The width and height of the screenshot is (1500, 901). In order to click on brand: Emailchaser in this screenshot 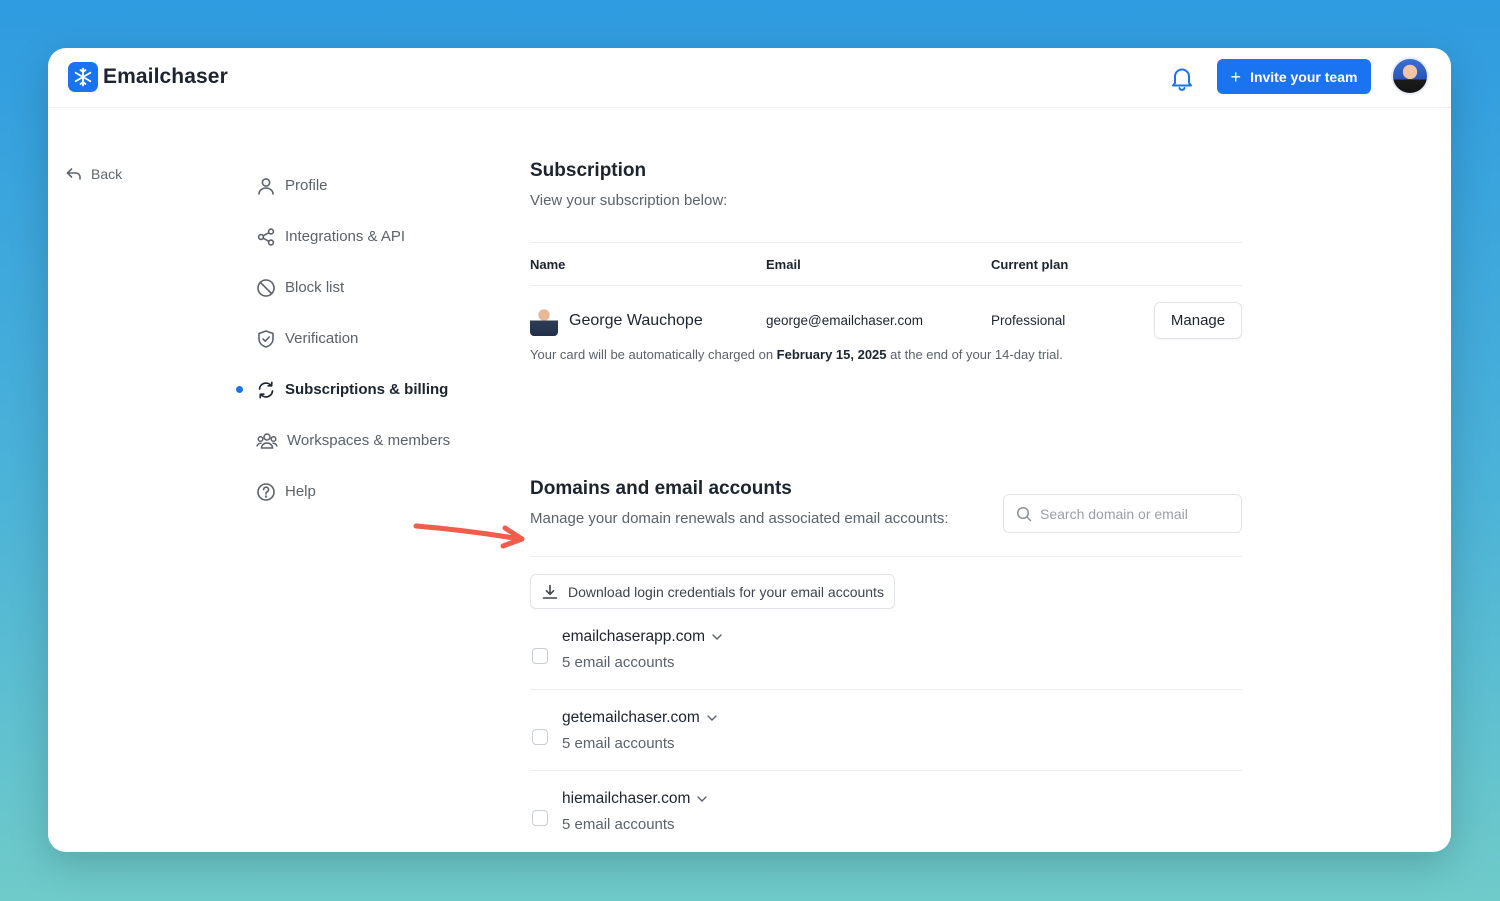, I will do `click(148, 77)`.